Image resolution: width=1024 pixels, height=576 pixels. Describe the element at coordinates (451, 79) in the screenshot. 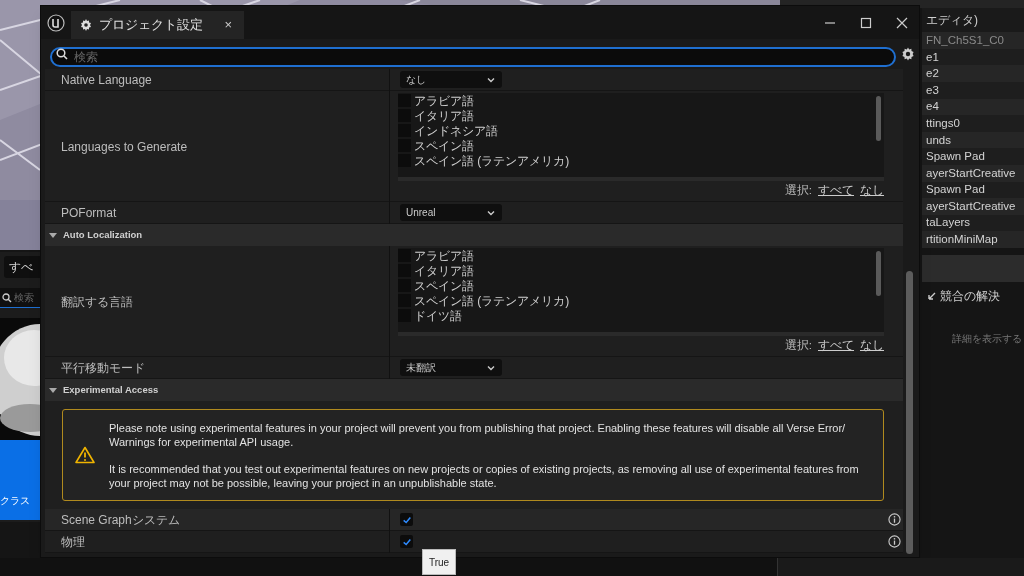

I see `dropdown: なし` at that location.